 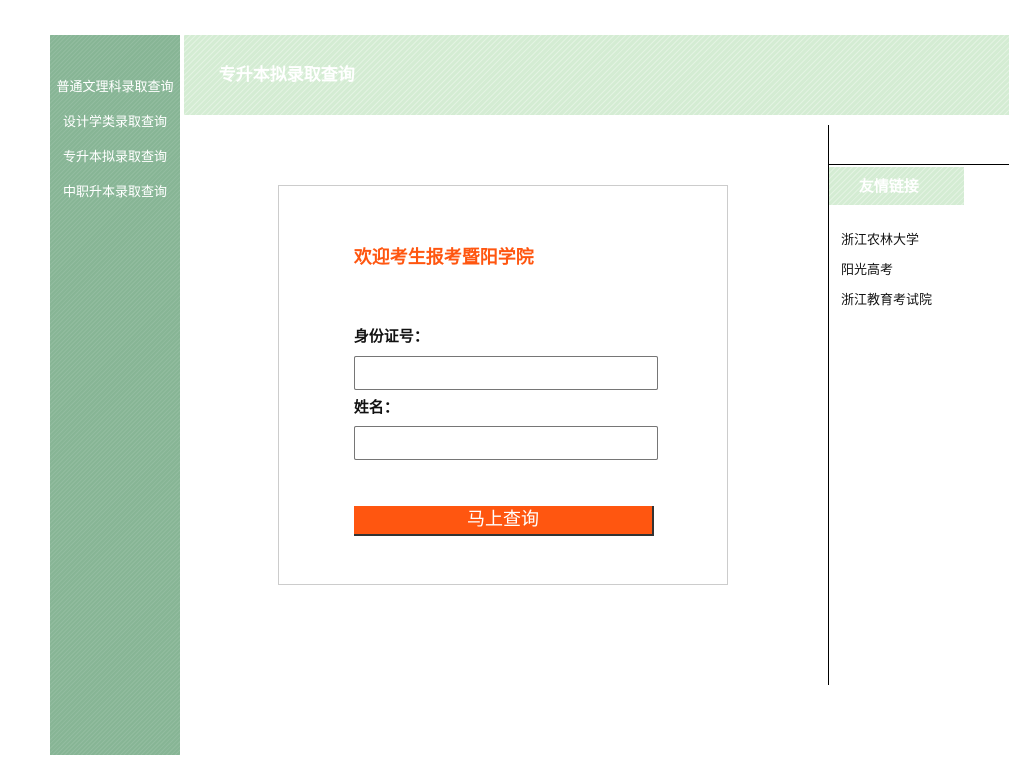 I want to click on friend-links-tab: 友情链接, so click(x=896, y=186).